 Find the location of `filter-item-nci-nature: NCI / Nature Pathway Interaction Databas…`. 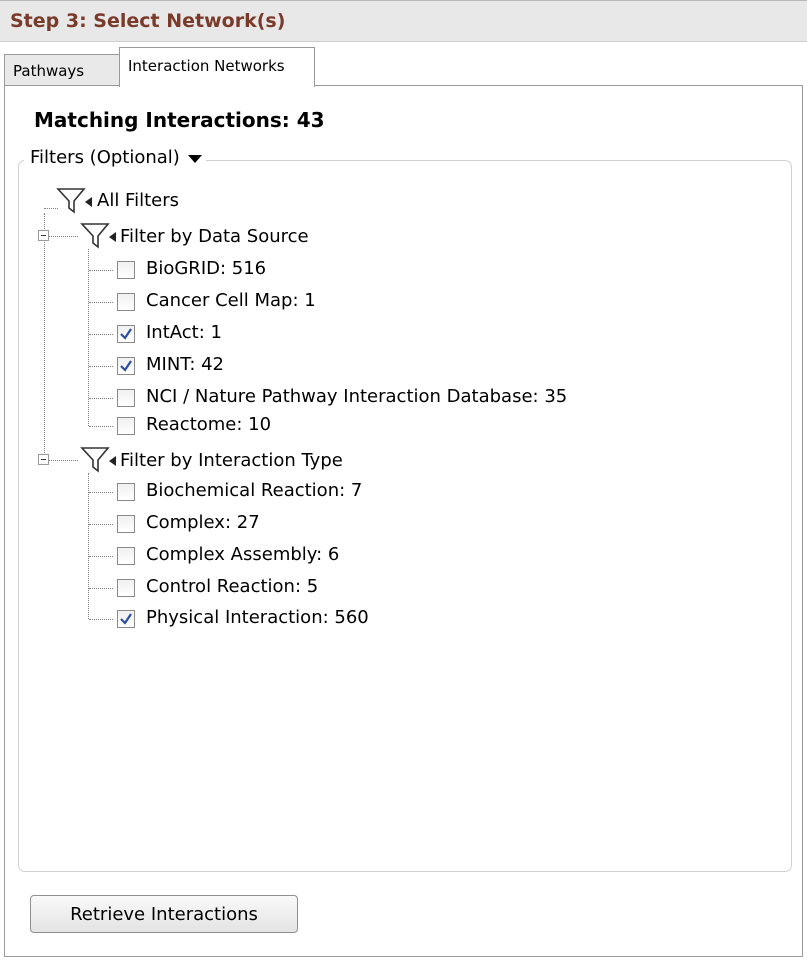

filter-item-nci-nature: NCI / Nature Pathway Interaction Databas… is located at coordinates (356, 396).